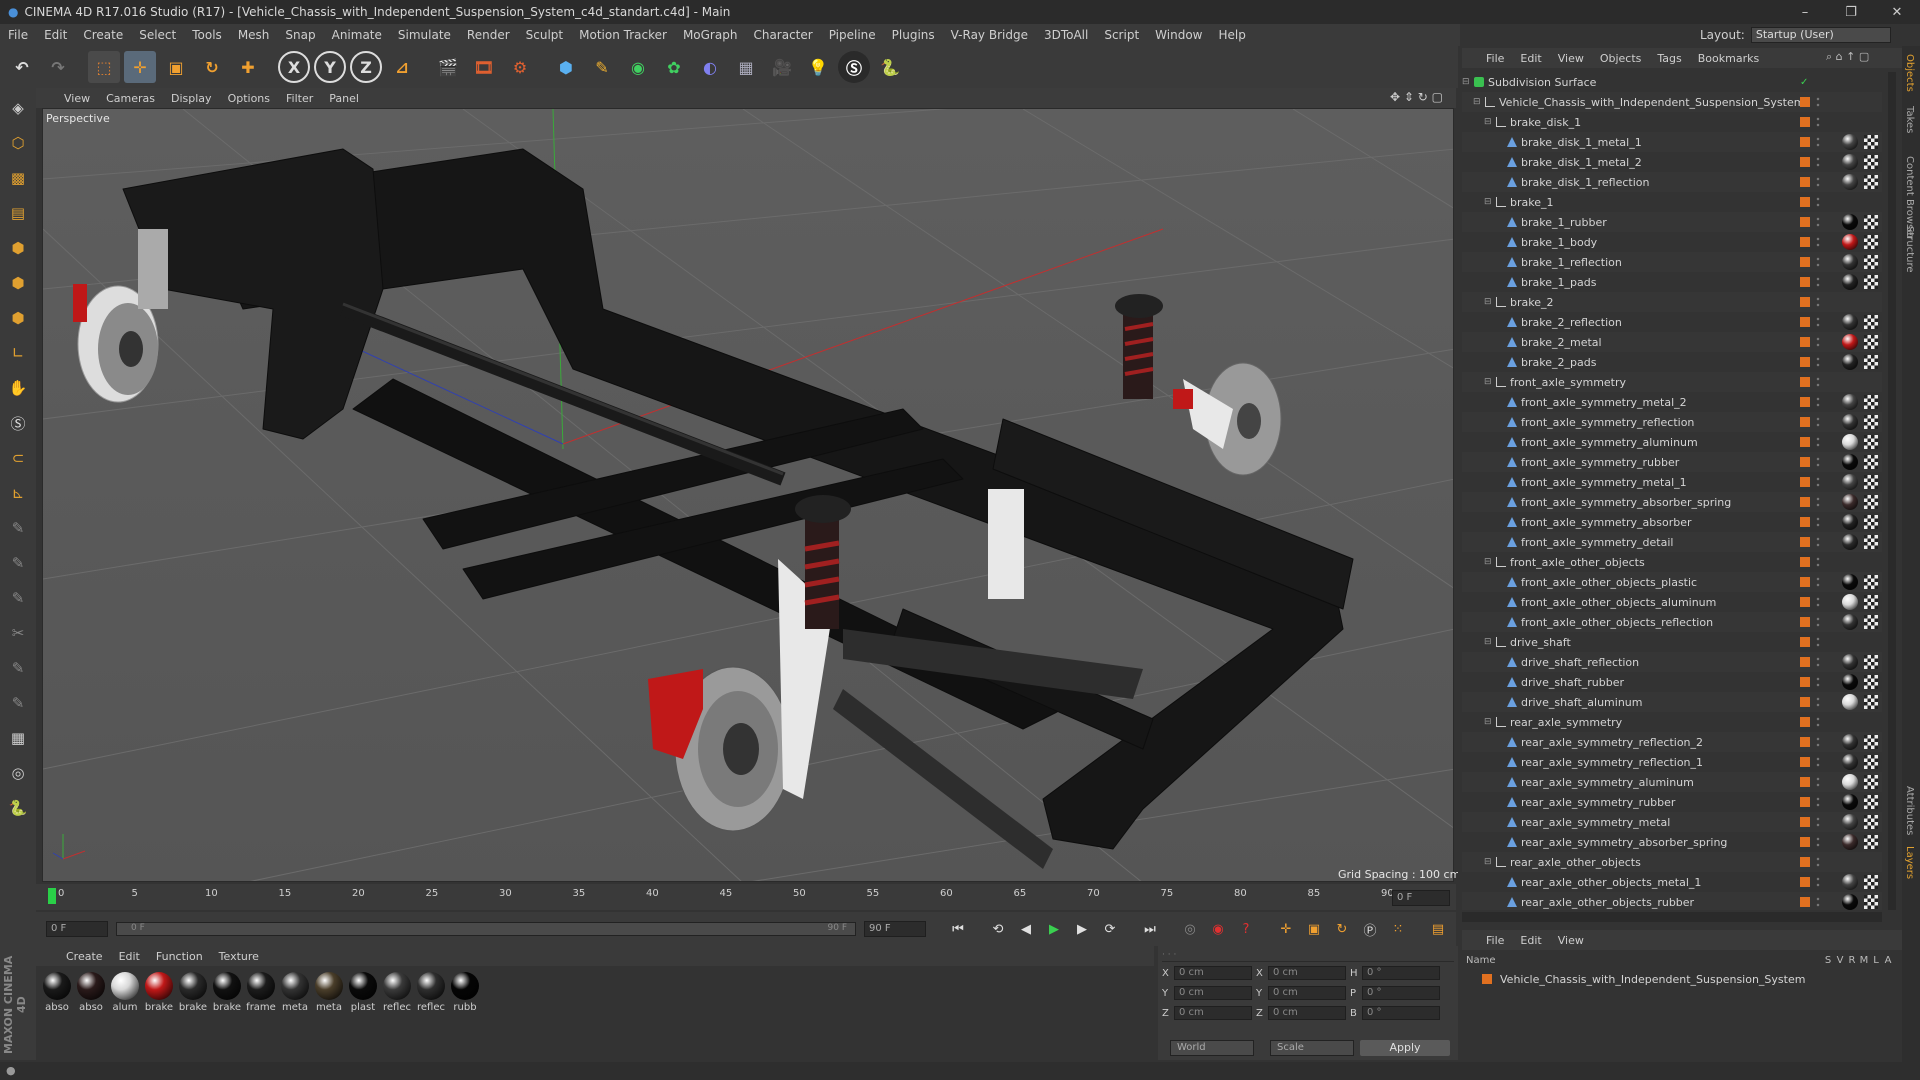 This screenshot has height=1080, width=1920. Describe the element at coordinates (782, 35) in the screenshot. I see `menu-character: Character` at that location.